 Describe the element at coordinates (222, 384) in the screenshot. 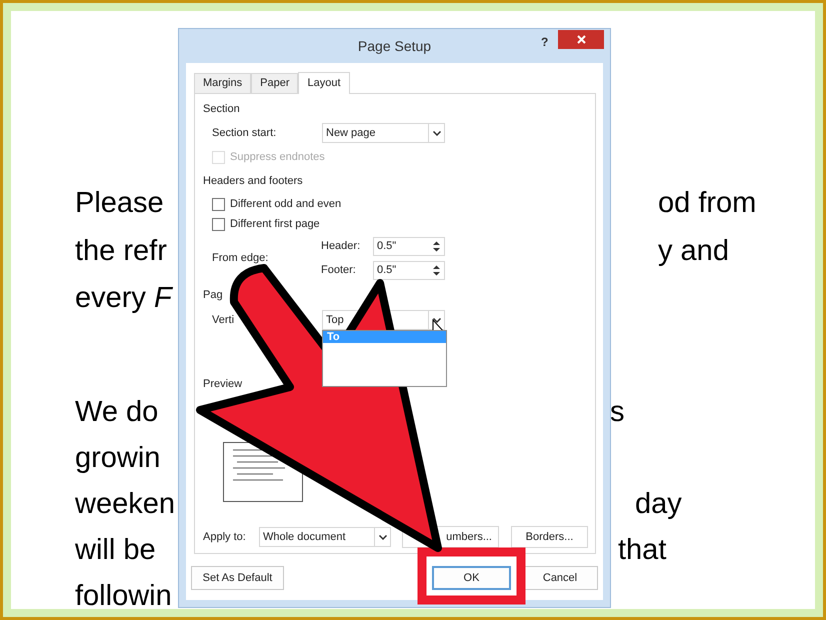

I see `section-heading: Preview` at that location.